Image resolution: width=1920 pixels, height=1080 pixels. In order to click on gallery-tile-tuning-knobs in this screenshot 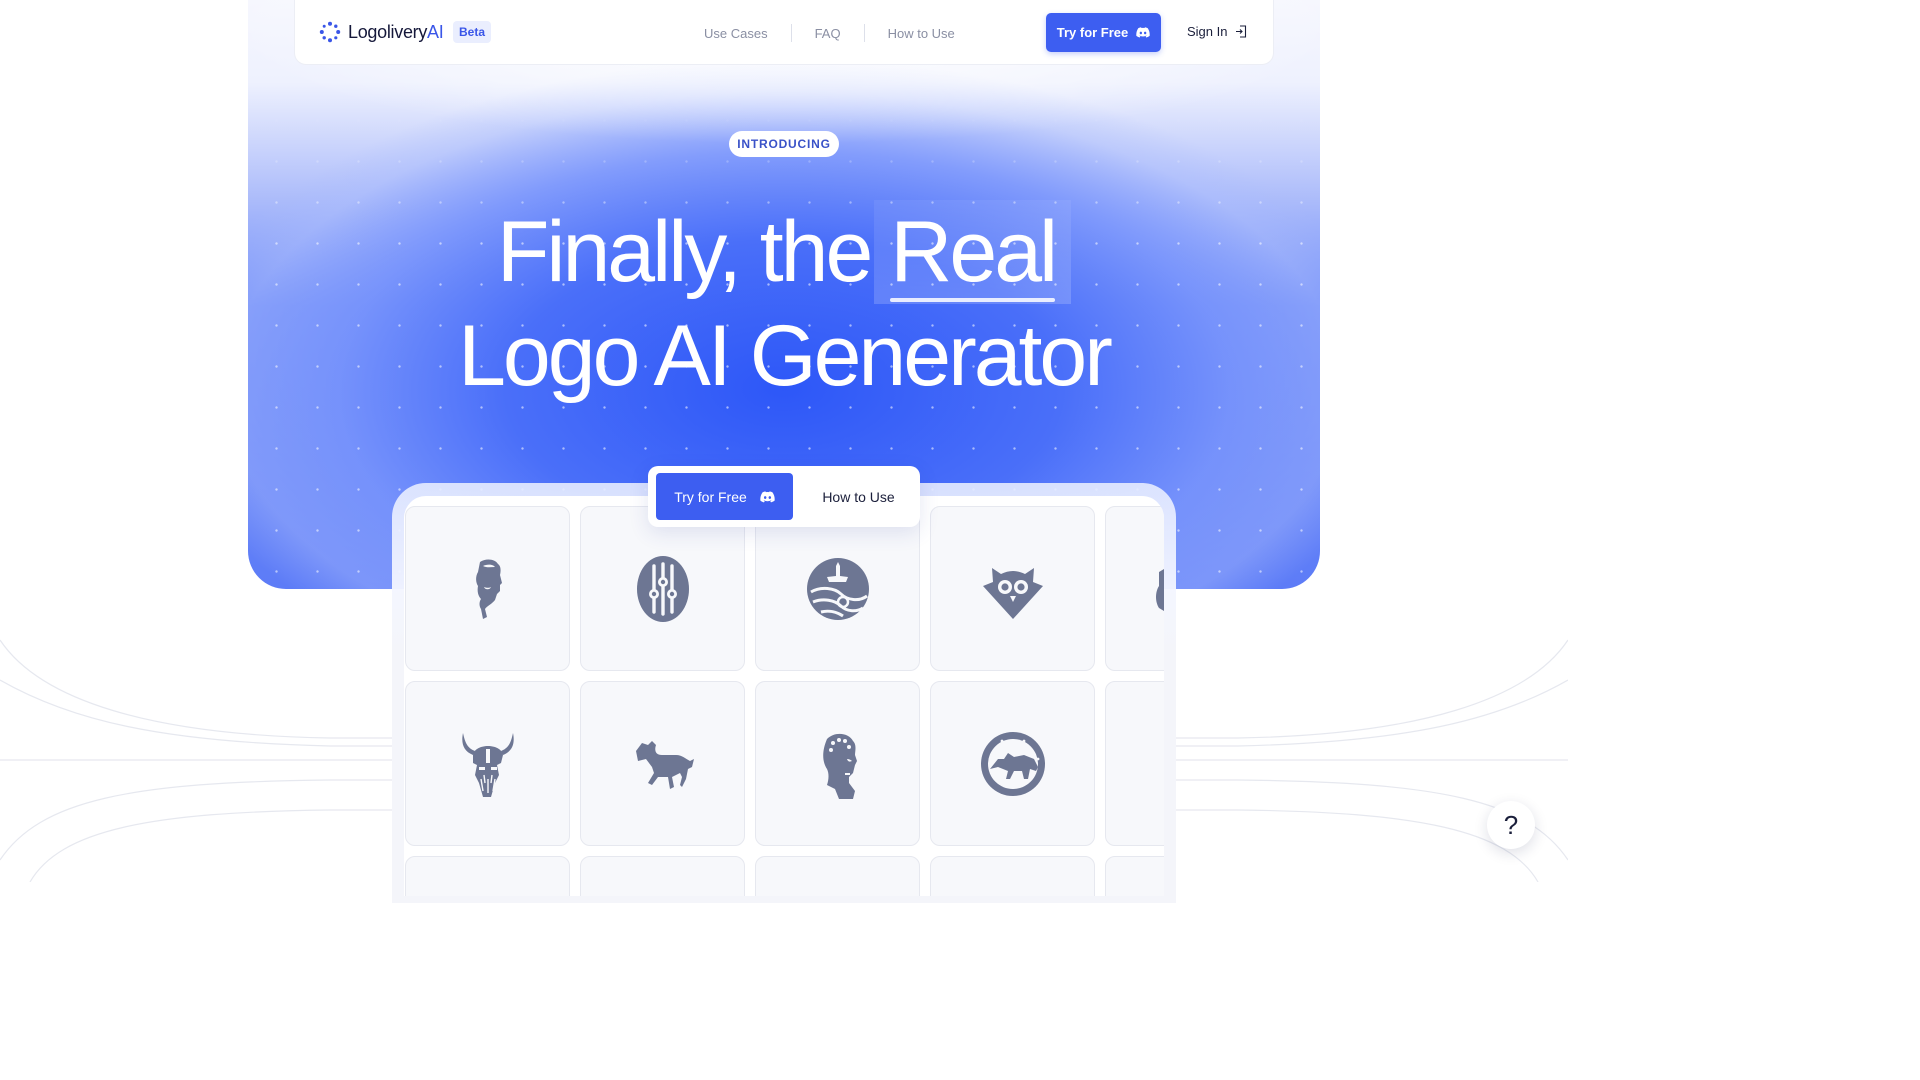, I will do `click(662, 588)`.